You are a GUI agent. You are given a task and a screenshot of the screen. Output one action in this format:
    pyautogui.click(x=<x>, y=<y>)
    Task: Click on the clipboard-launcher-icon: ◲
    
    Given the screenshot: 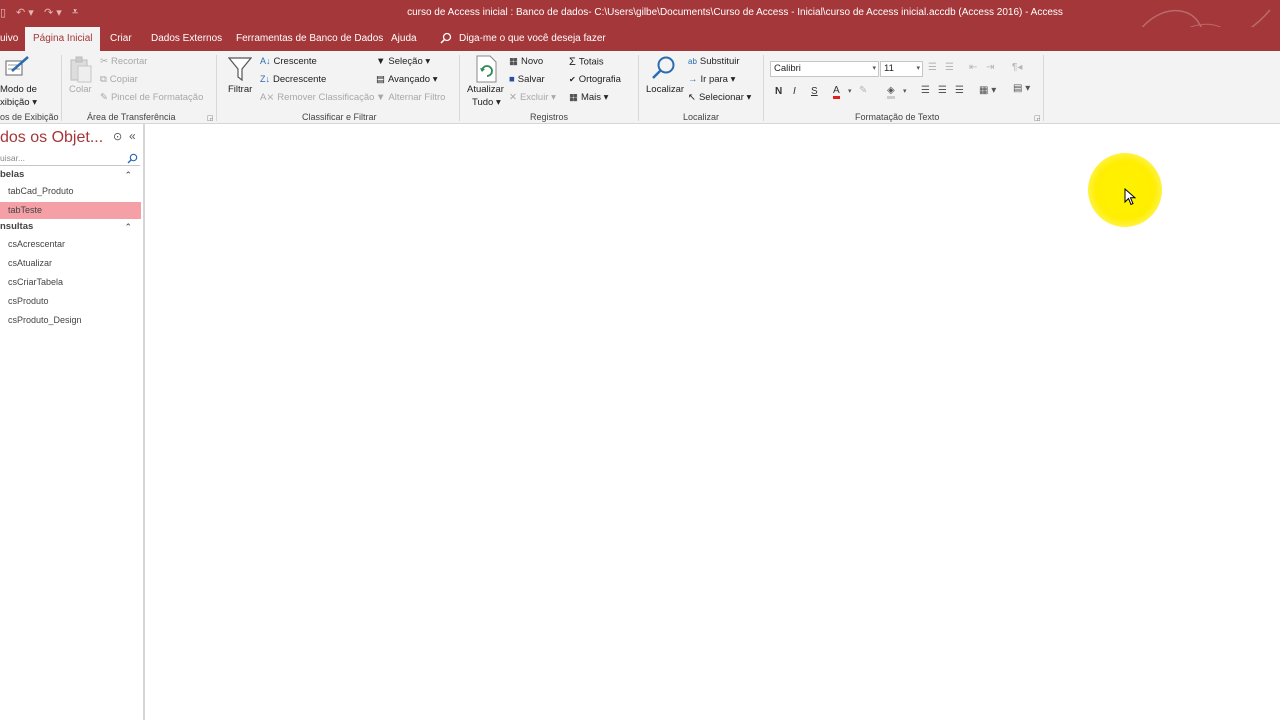 What is the action you would take?
    pyautogui.click(x=210, y=118)
    